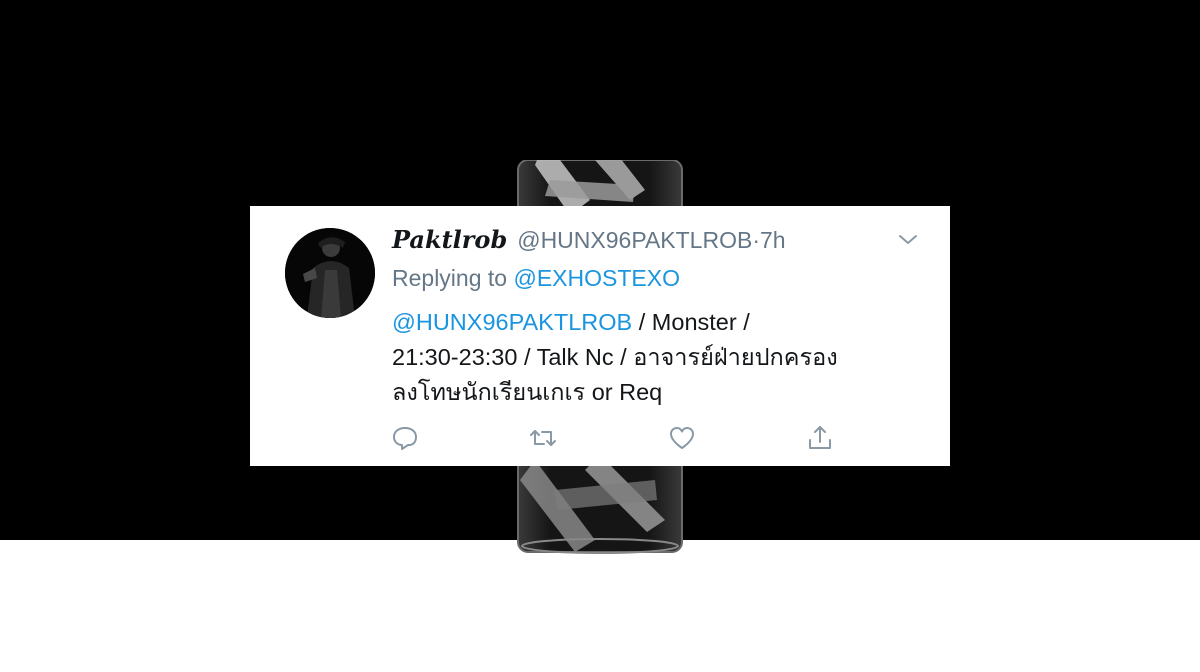 The height and width of the screenshot is (672, 1200). I want to click on tweet-text-line1: / Monster /, so click(691, 322).